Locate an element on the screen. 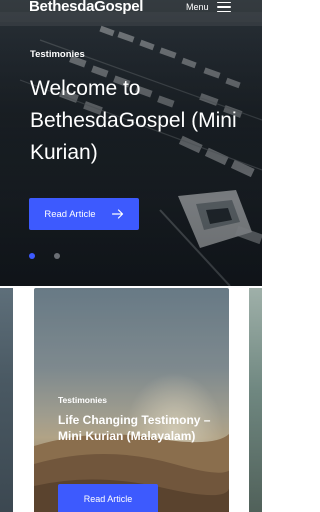 This screenshot has width=320, height=512. arrow-right-icon is located at coordinates (117, 214).